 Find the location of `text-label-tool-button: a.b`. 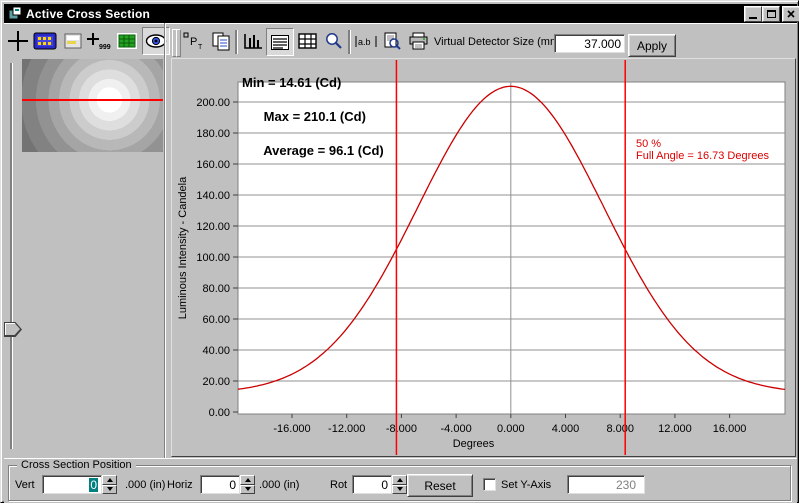

text-label-tool-button: a.b is located at coordinates (366, 41).